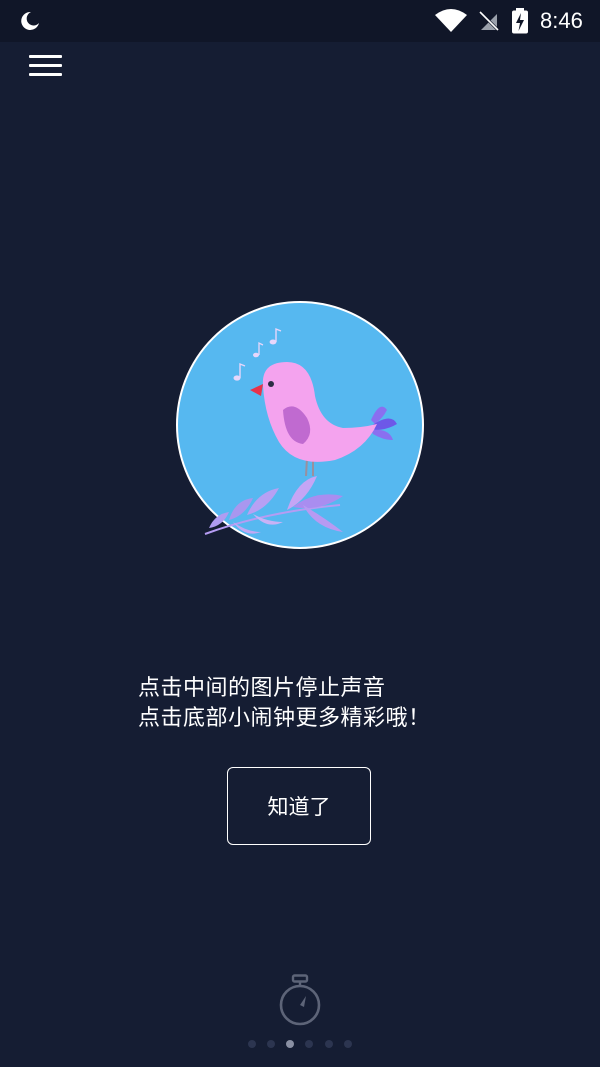 Image resolution: width=600 pixels, height=1067 pixels. Describe the element at coordinates (300, 21) in the screenshot. I see `status-bar: 8:46` at that location.